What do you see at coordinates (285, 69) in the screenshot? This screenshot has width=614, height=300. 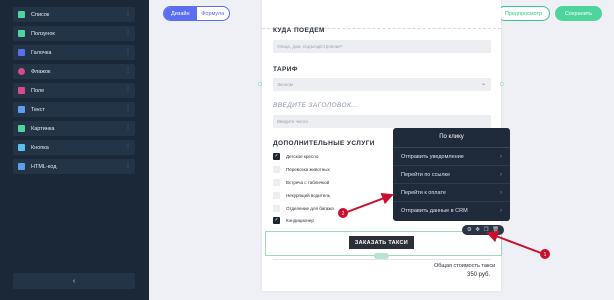 I see `section-title-tariff: ТАРИФ` at bounding box center [285, 69].